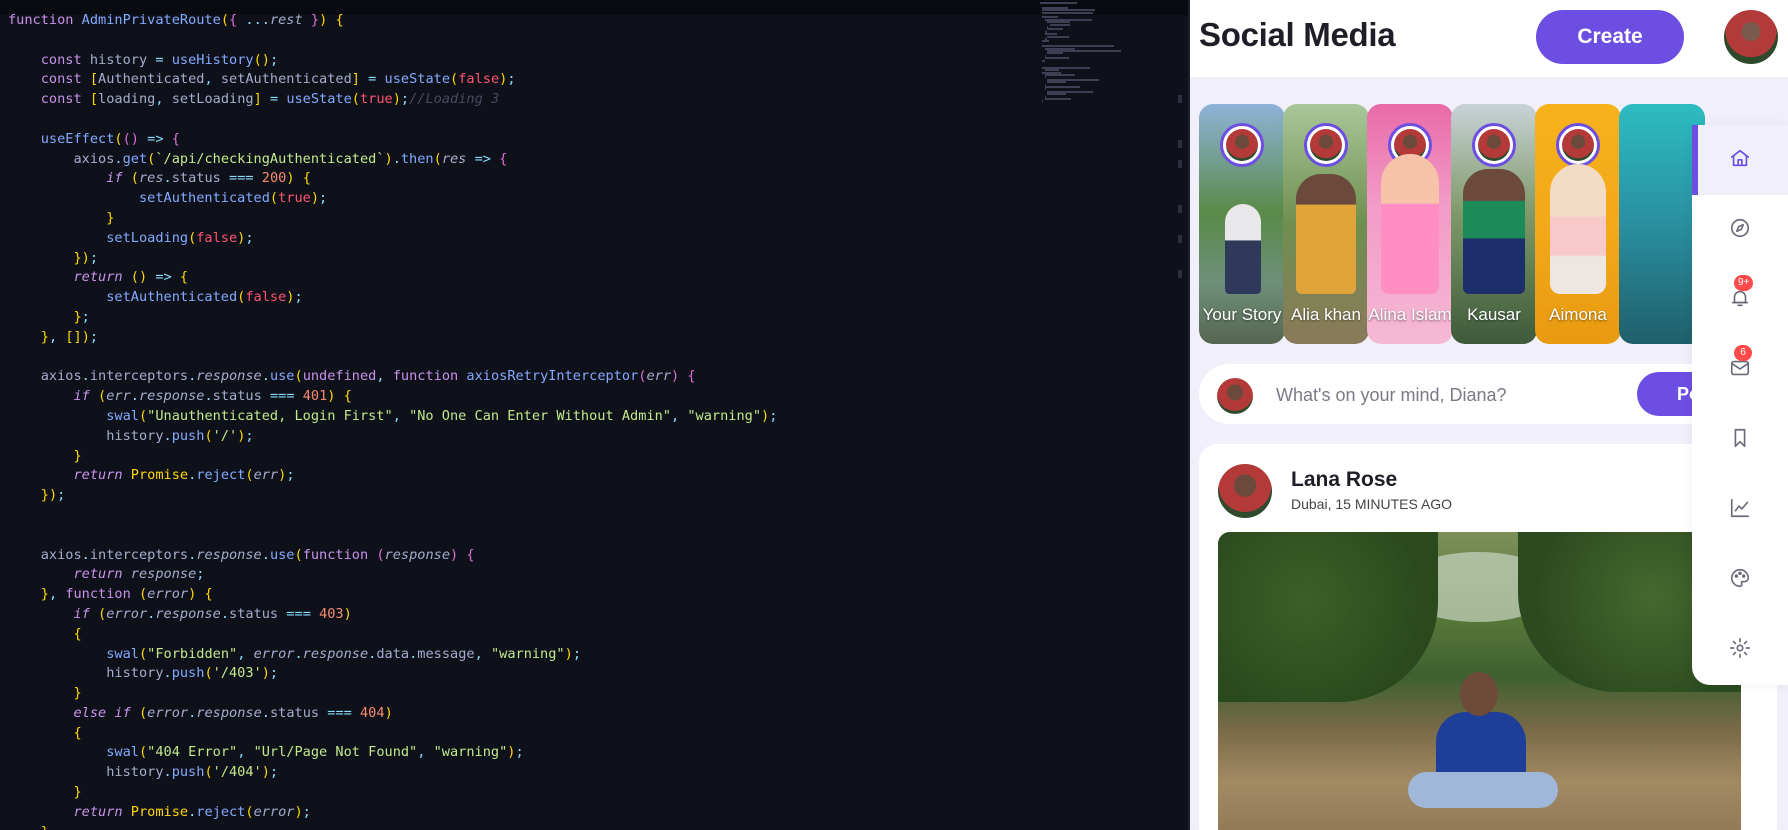 The height and width of the screenshot is (830, 1788). I want to click on story-card: Alina Islam, so click(1410, 224).